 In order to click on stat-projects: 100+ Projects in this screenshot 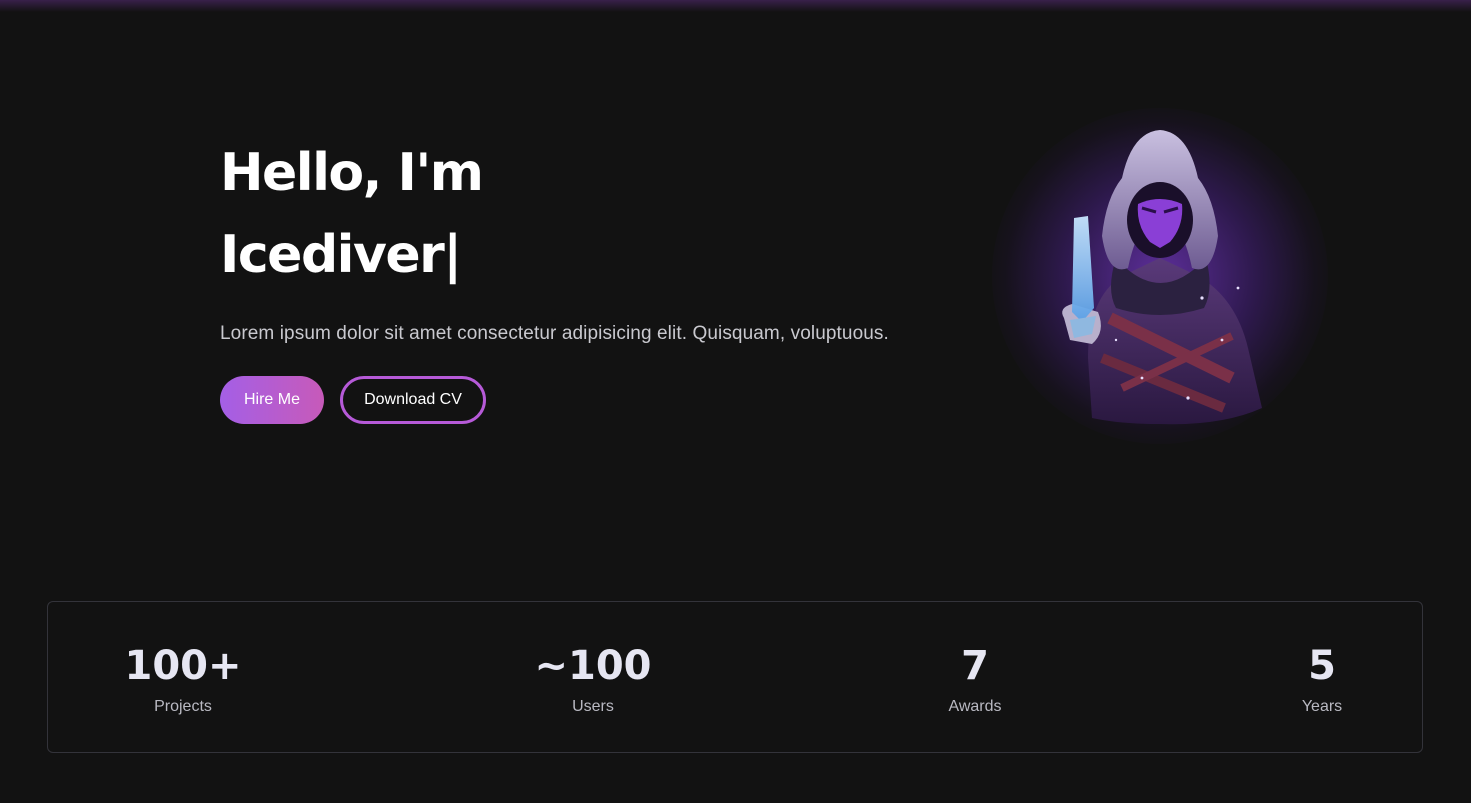, I will do `click(182, 679)`.